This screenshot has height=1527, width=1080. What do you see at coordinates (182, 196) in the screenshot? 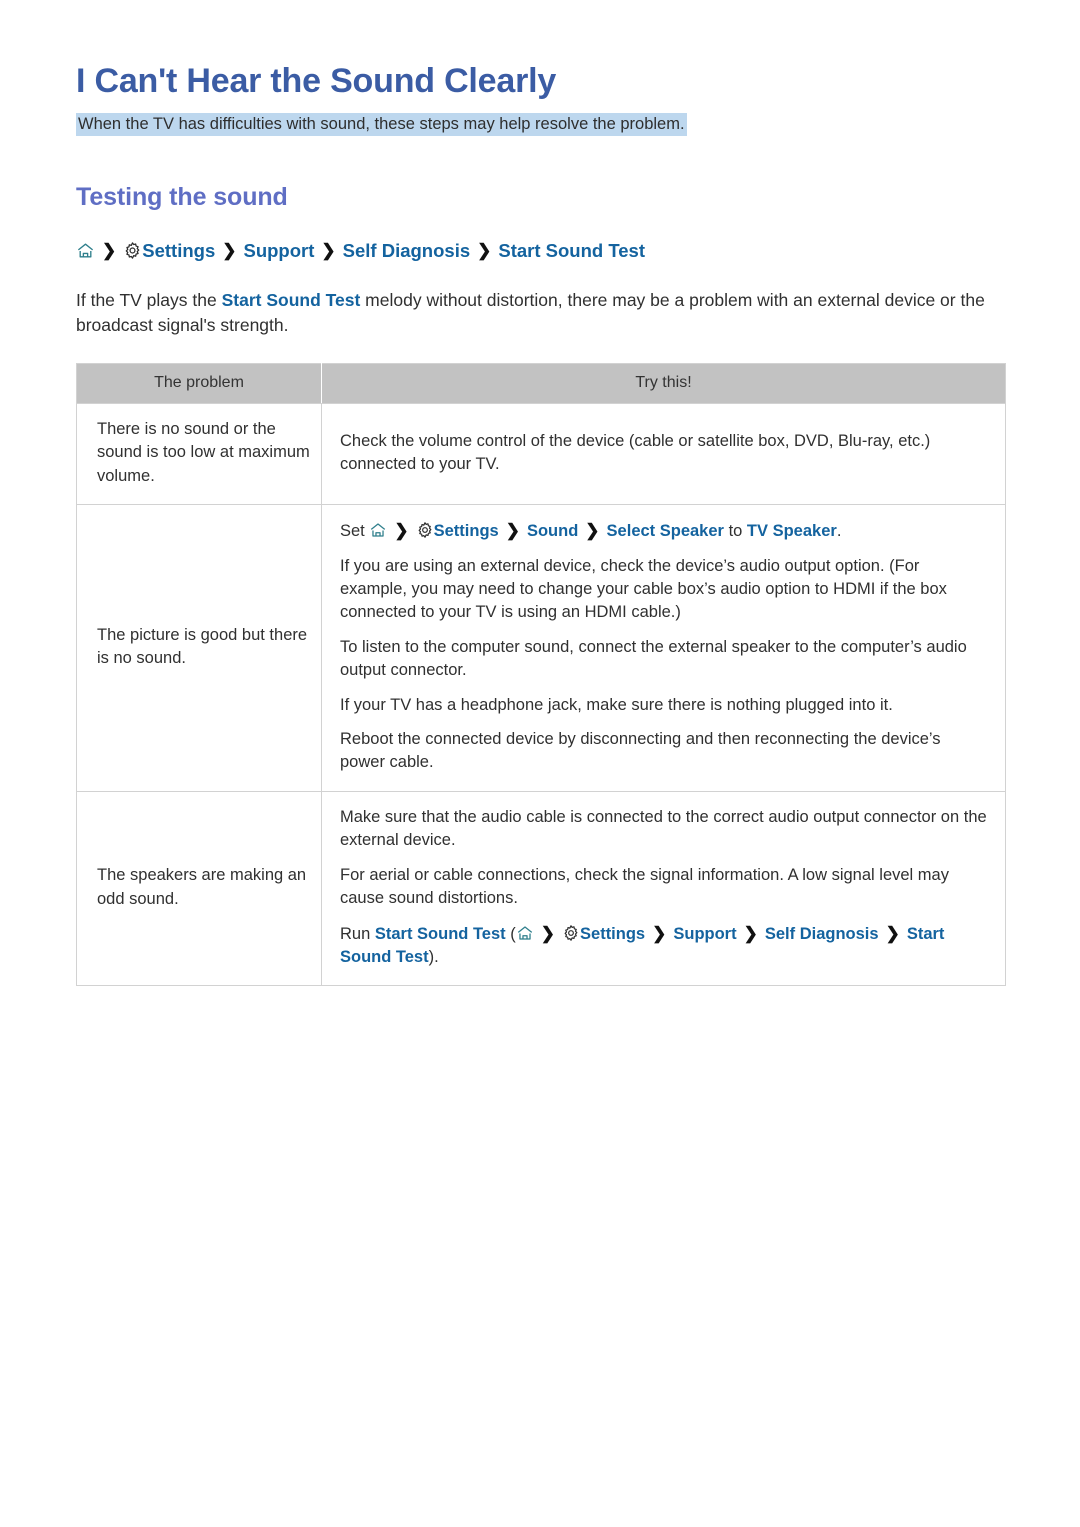
I see `section-heading: Testing the sound` at bounding box center [182, 196].